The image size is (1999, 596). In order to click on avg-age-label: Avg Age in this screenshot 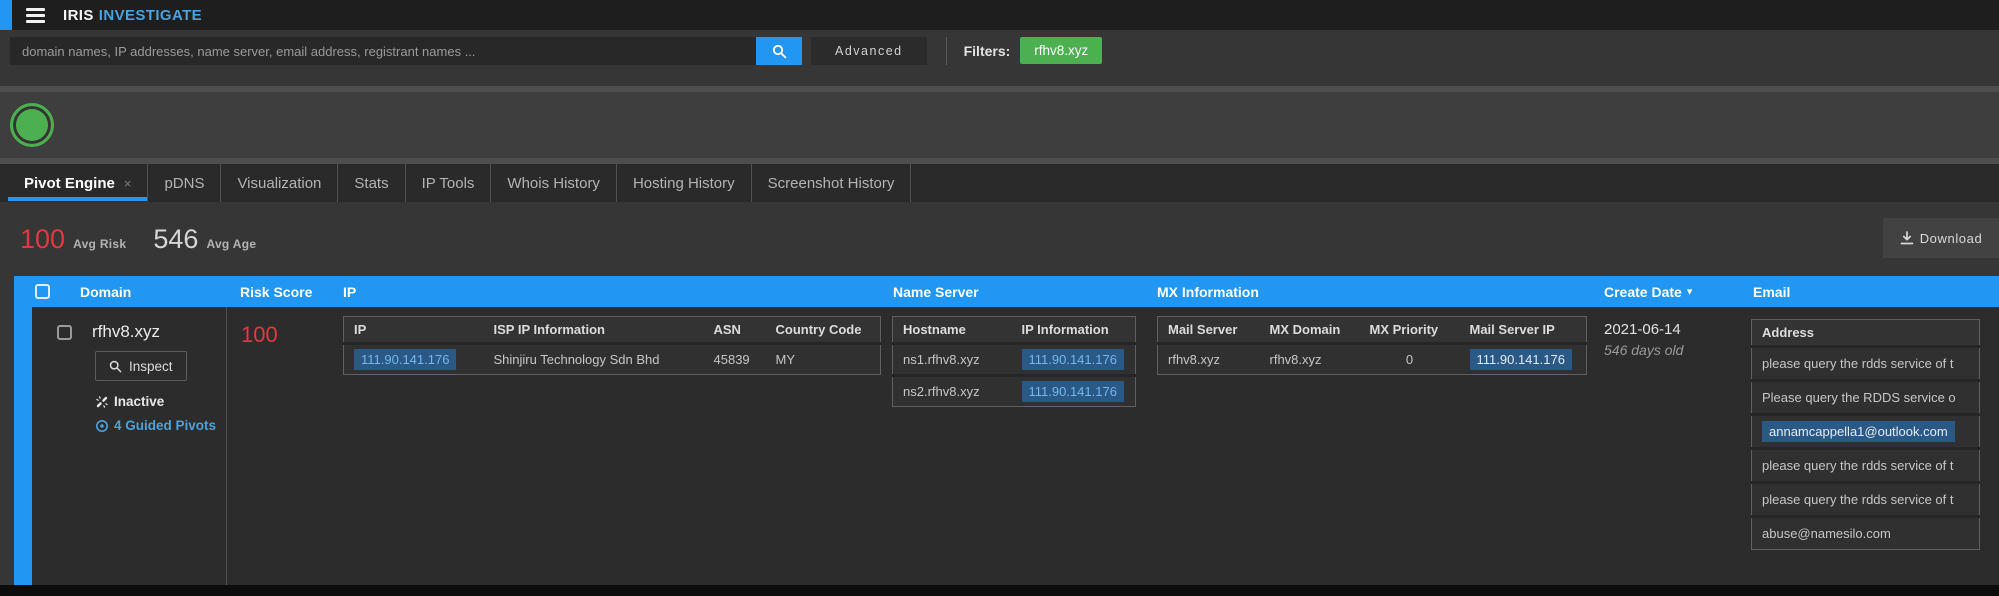, I will do `click(231, 244)`.